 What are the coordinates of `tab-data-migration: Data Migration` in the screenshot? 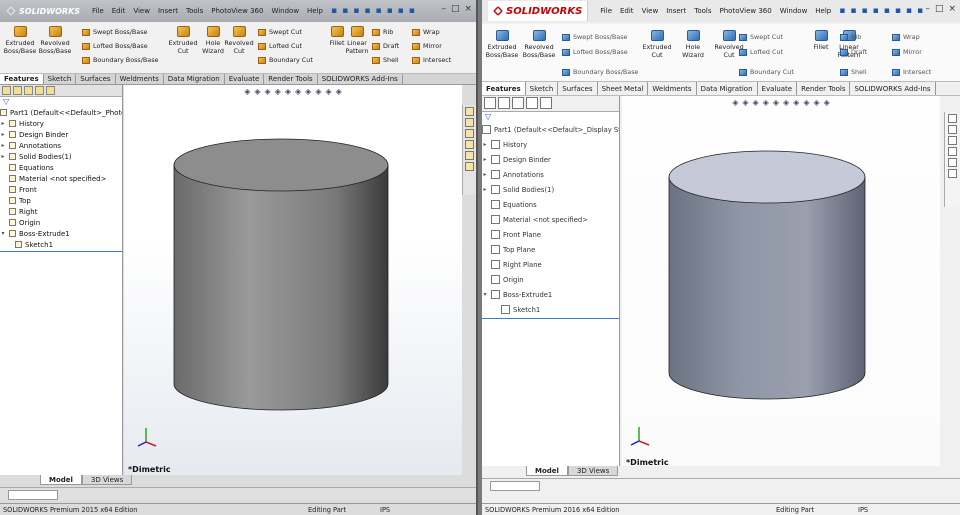 It's located at (727, 88).